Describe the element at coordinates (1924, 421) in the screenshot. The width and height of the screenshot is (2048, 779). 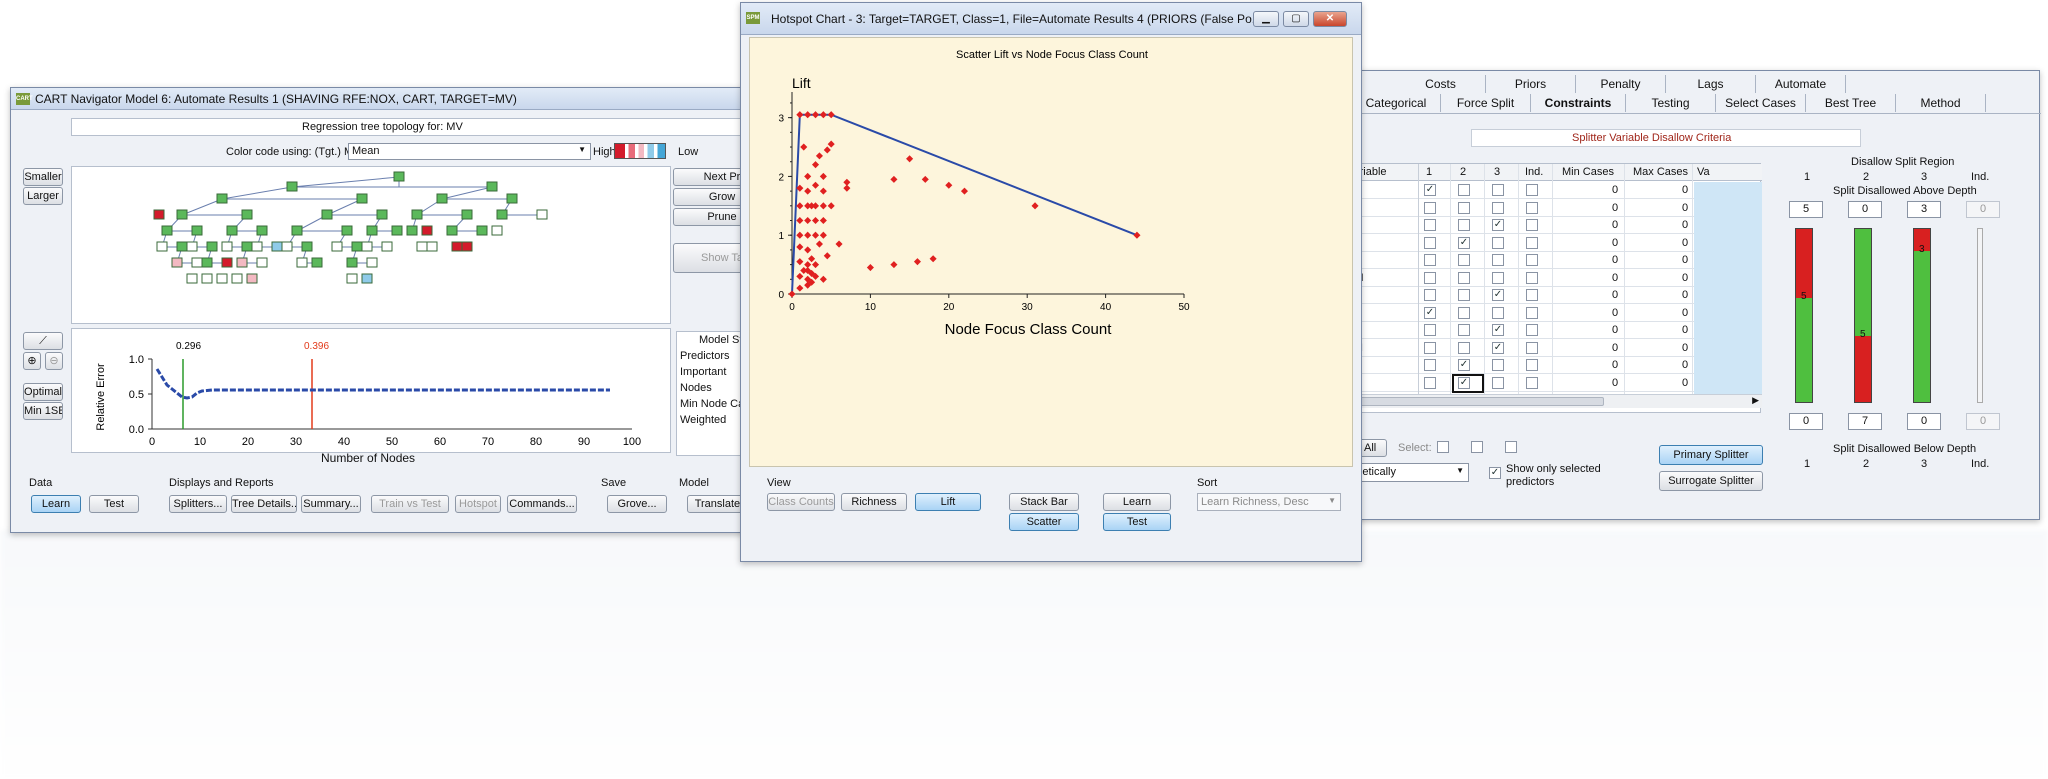
I see `below-depth-3-input: 0` at that location.